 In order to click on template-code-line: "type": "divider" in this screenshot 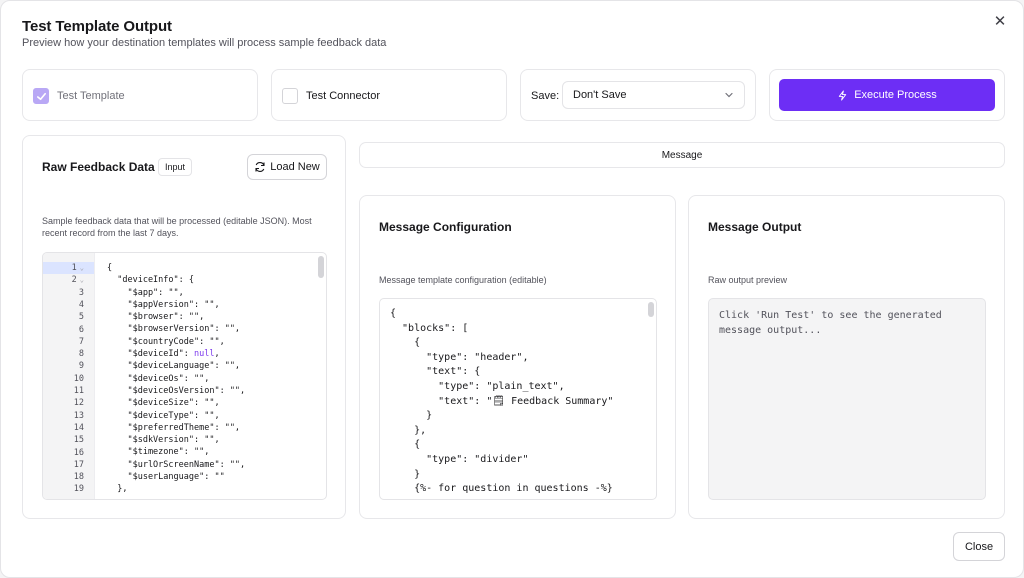, I will do `click(459, 459)`.